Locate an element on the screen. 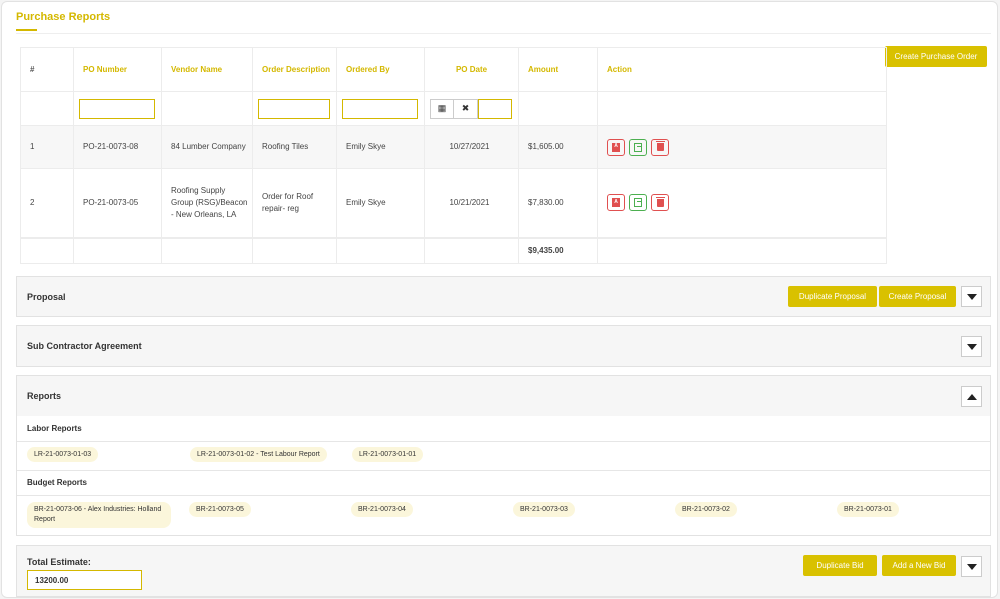 Image resolution: width=1000 pixels, height=599 pixels. proposal-title: Proposal is located at coordinates (46, 297).